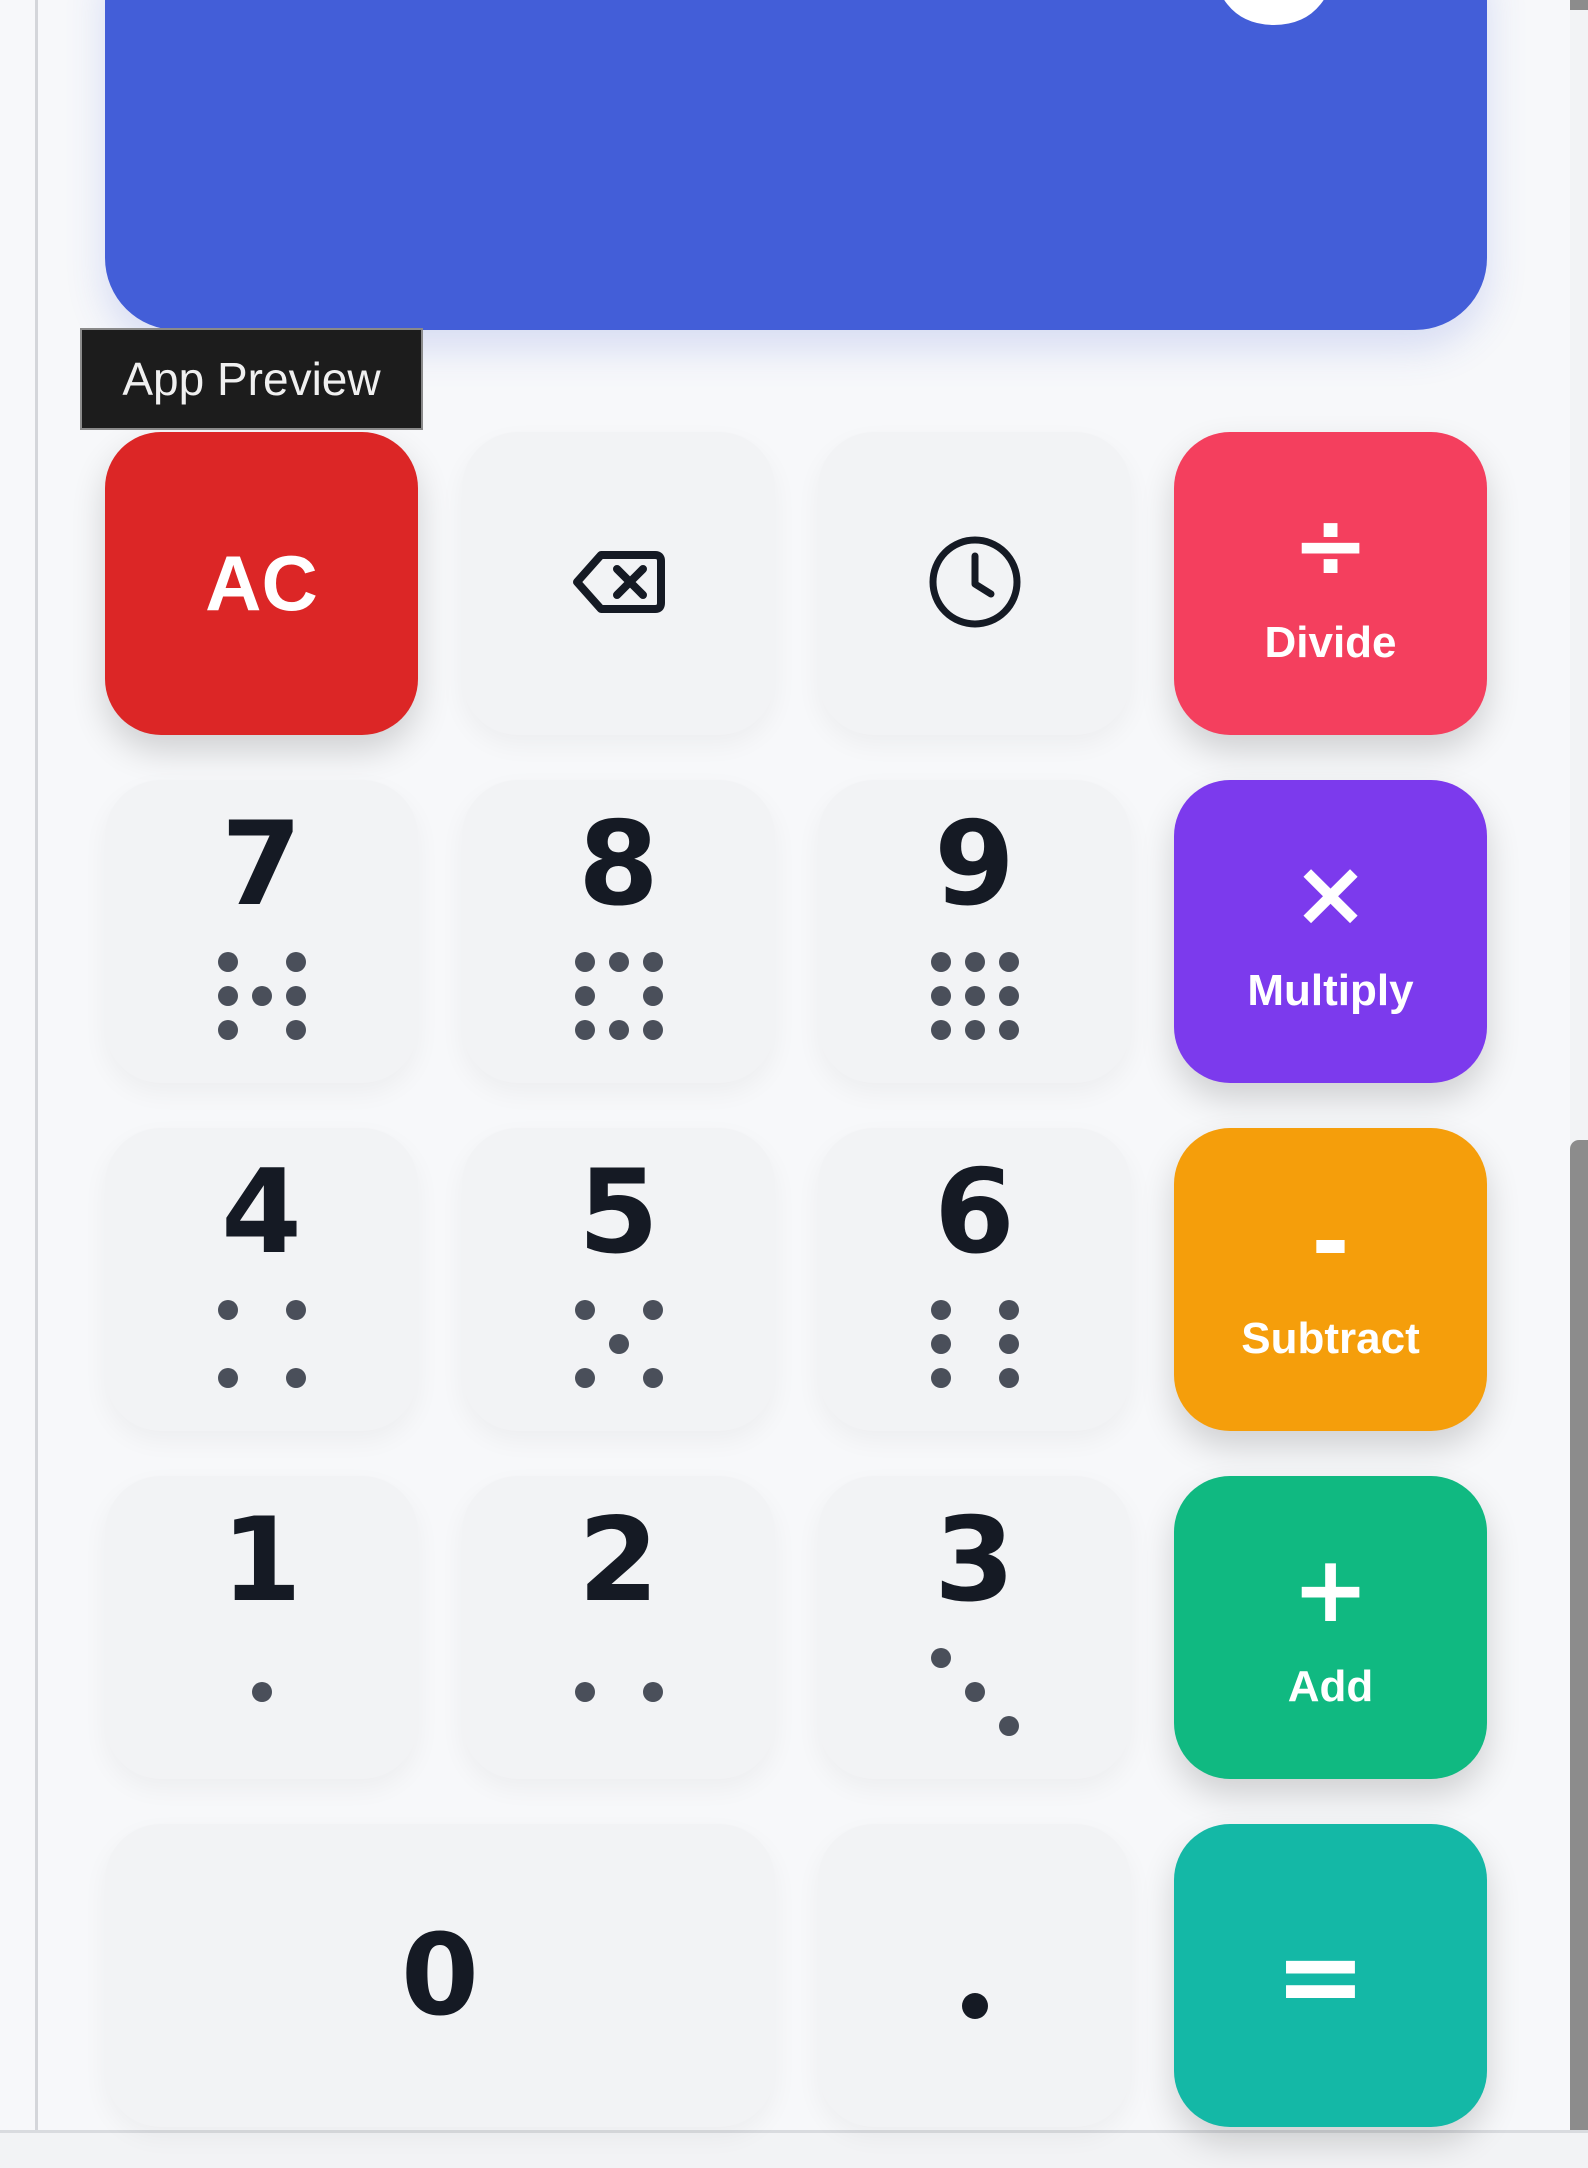 The width and height of the screenshot is (1588, 2168). Describe the element at coordinates (440, 1975) in the screenshot. I see `digit-0-button: 0` at that location.